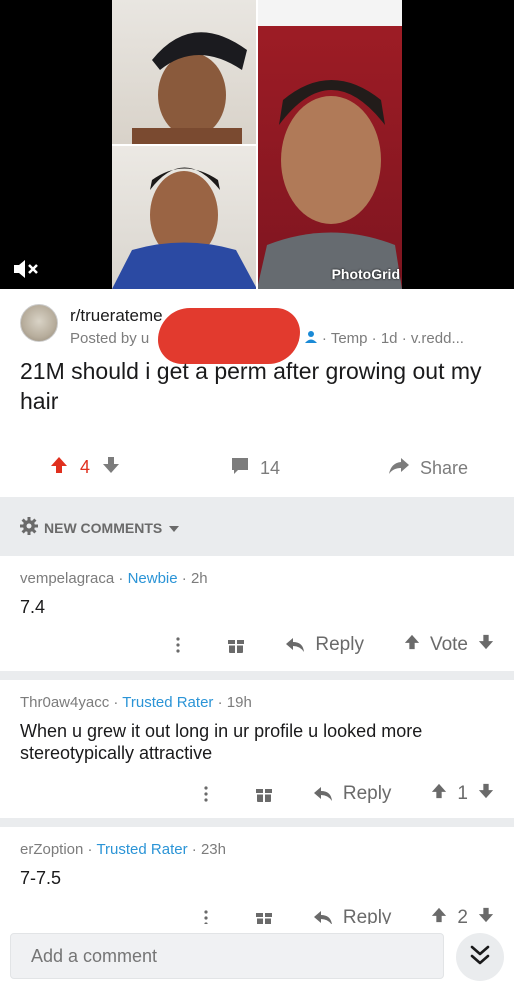  What do you see at coordinates (313, 338) in the screenshot?
I see `user-flair-icon` at bounding box center [313, 338].